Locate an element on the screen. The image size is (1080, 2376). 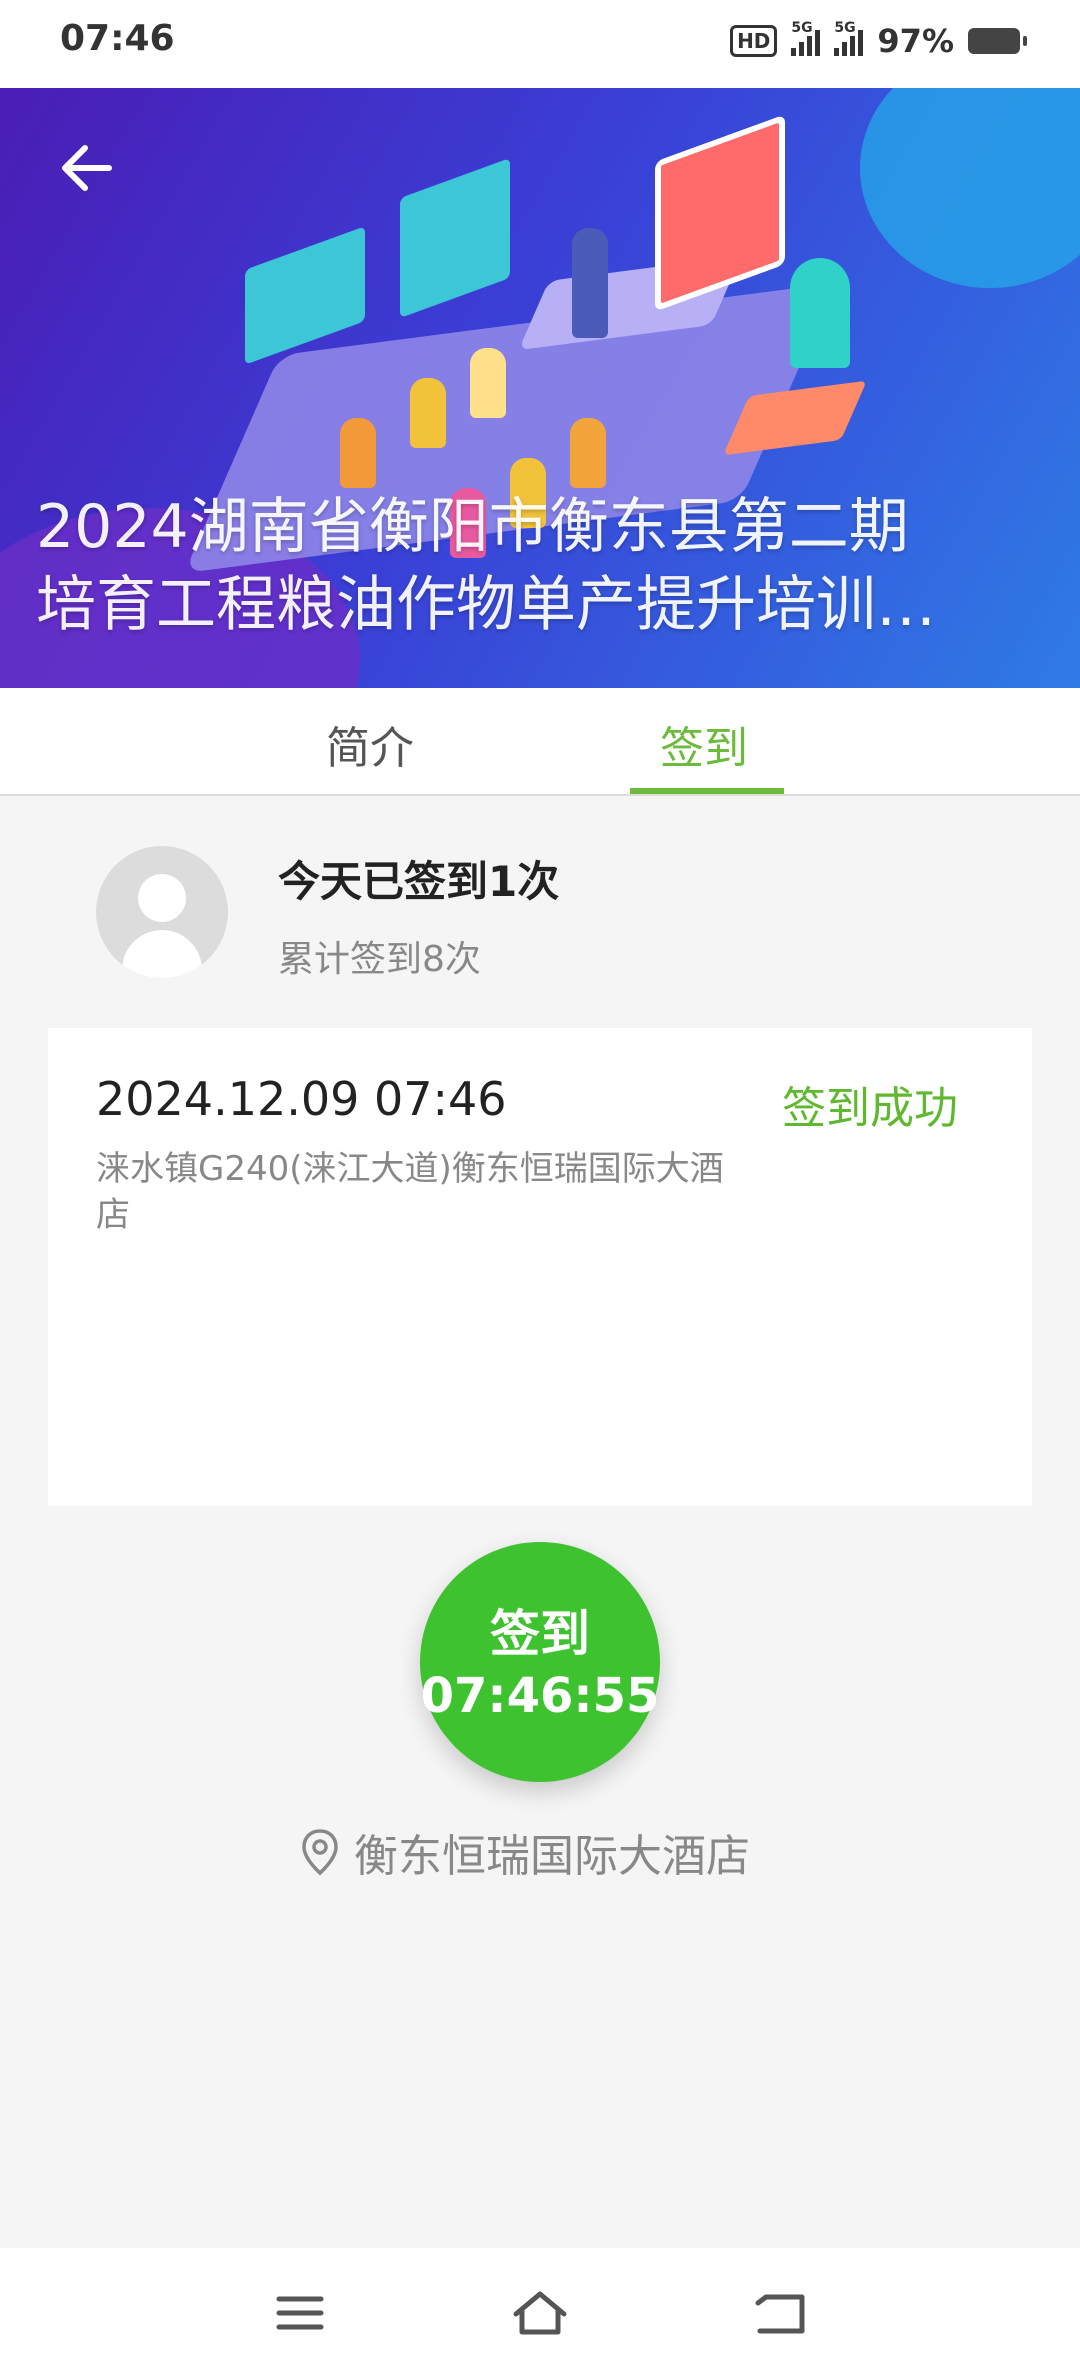
back-button is located at coordinates (86, 168).